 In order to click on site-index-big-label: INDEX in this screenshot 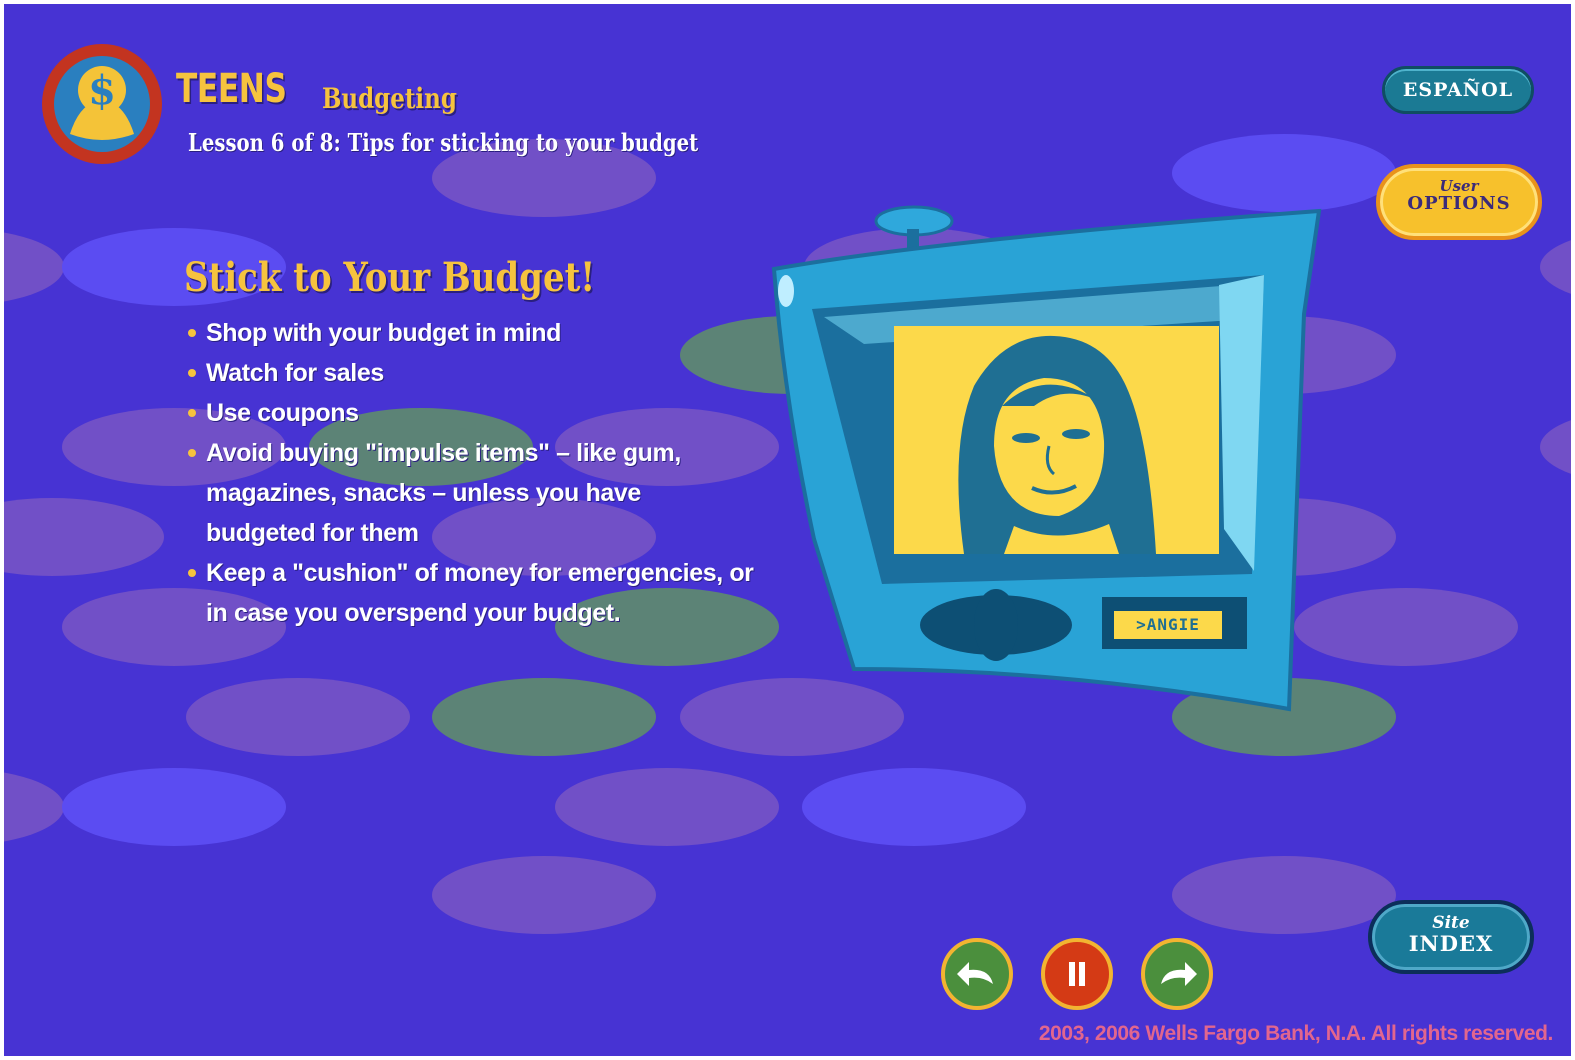, I will do `click(1451, 943)`.